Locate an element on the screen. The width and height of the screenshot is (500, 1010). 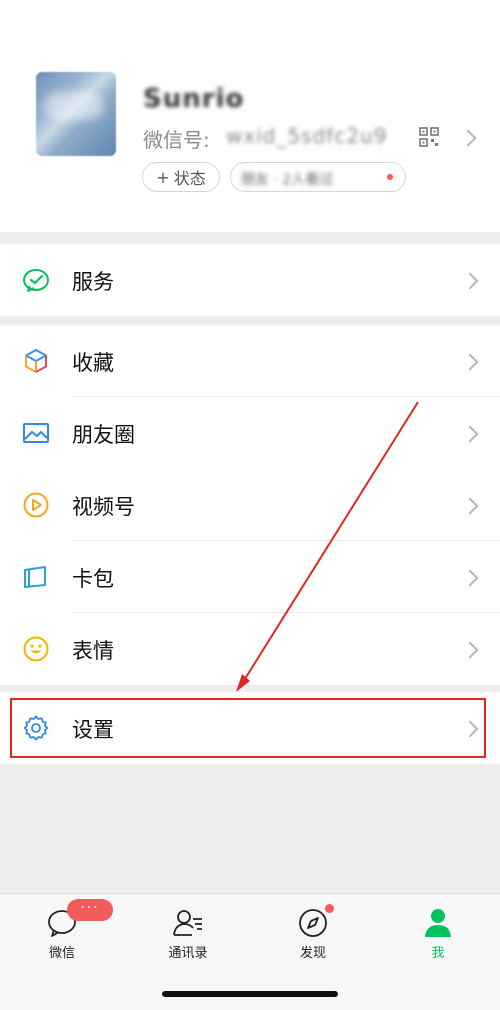
tab-label-chats: 微信 is located at coordinates (61, 953).